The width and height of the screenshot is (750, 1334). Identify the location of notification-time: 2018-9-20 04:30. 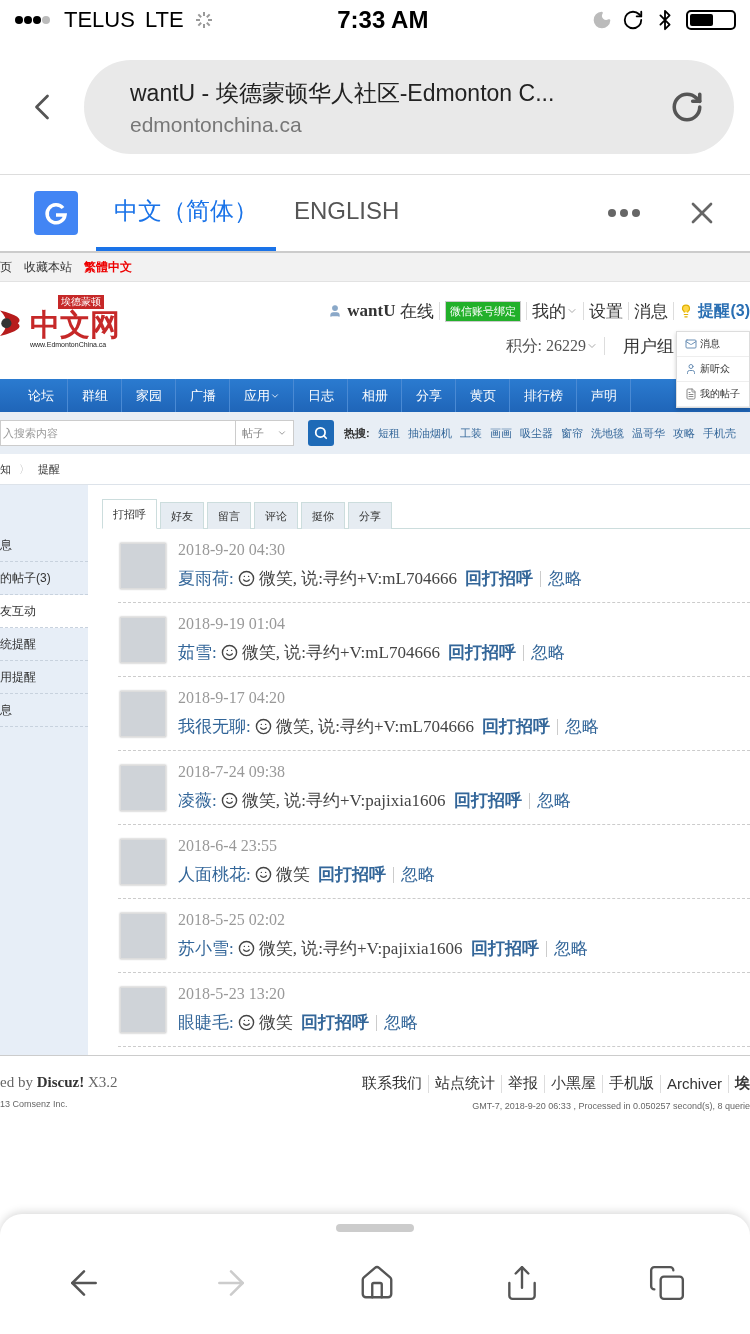
(232, 550).